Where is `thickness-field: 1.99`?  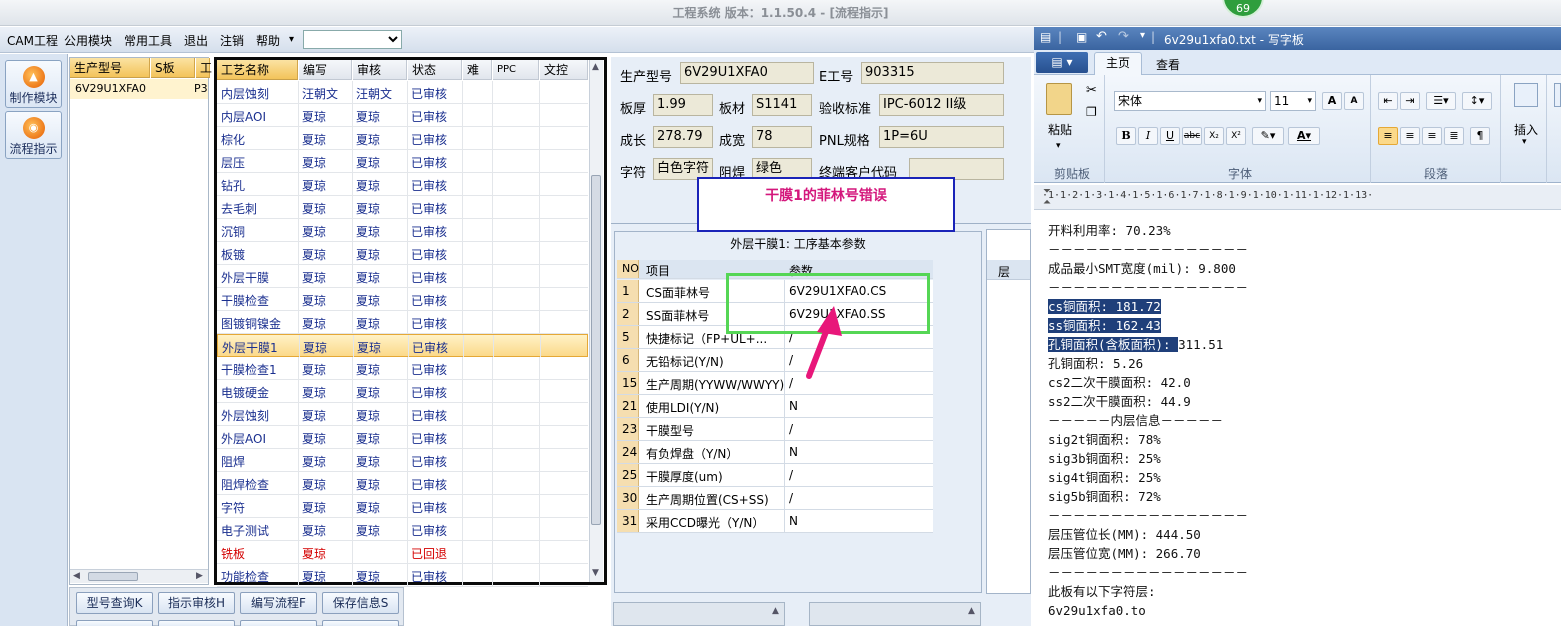
thickness-field: 1.99 is located at coordinates (683, 105).